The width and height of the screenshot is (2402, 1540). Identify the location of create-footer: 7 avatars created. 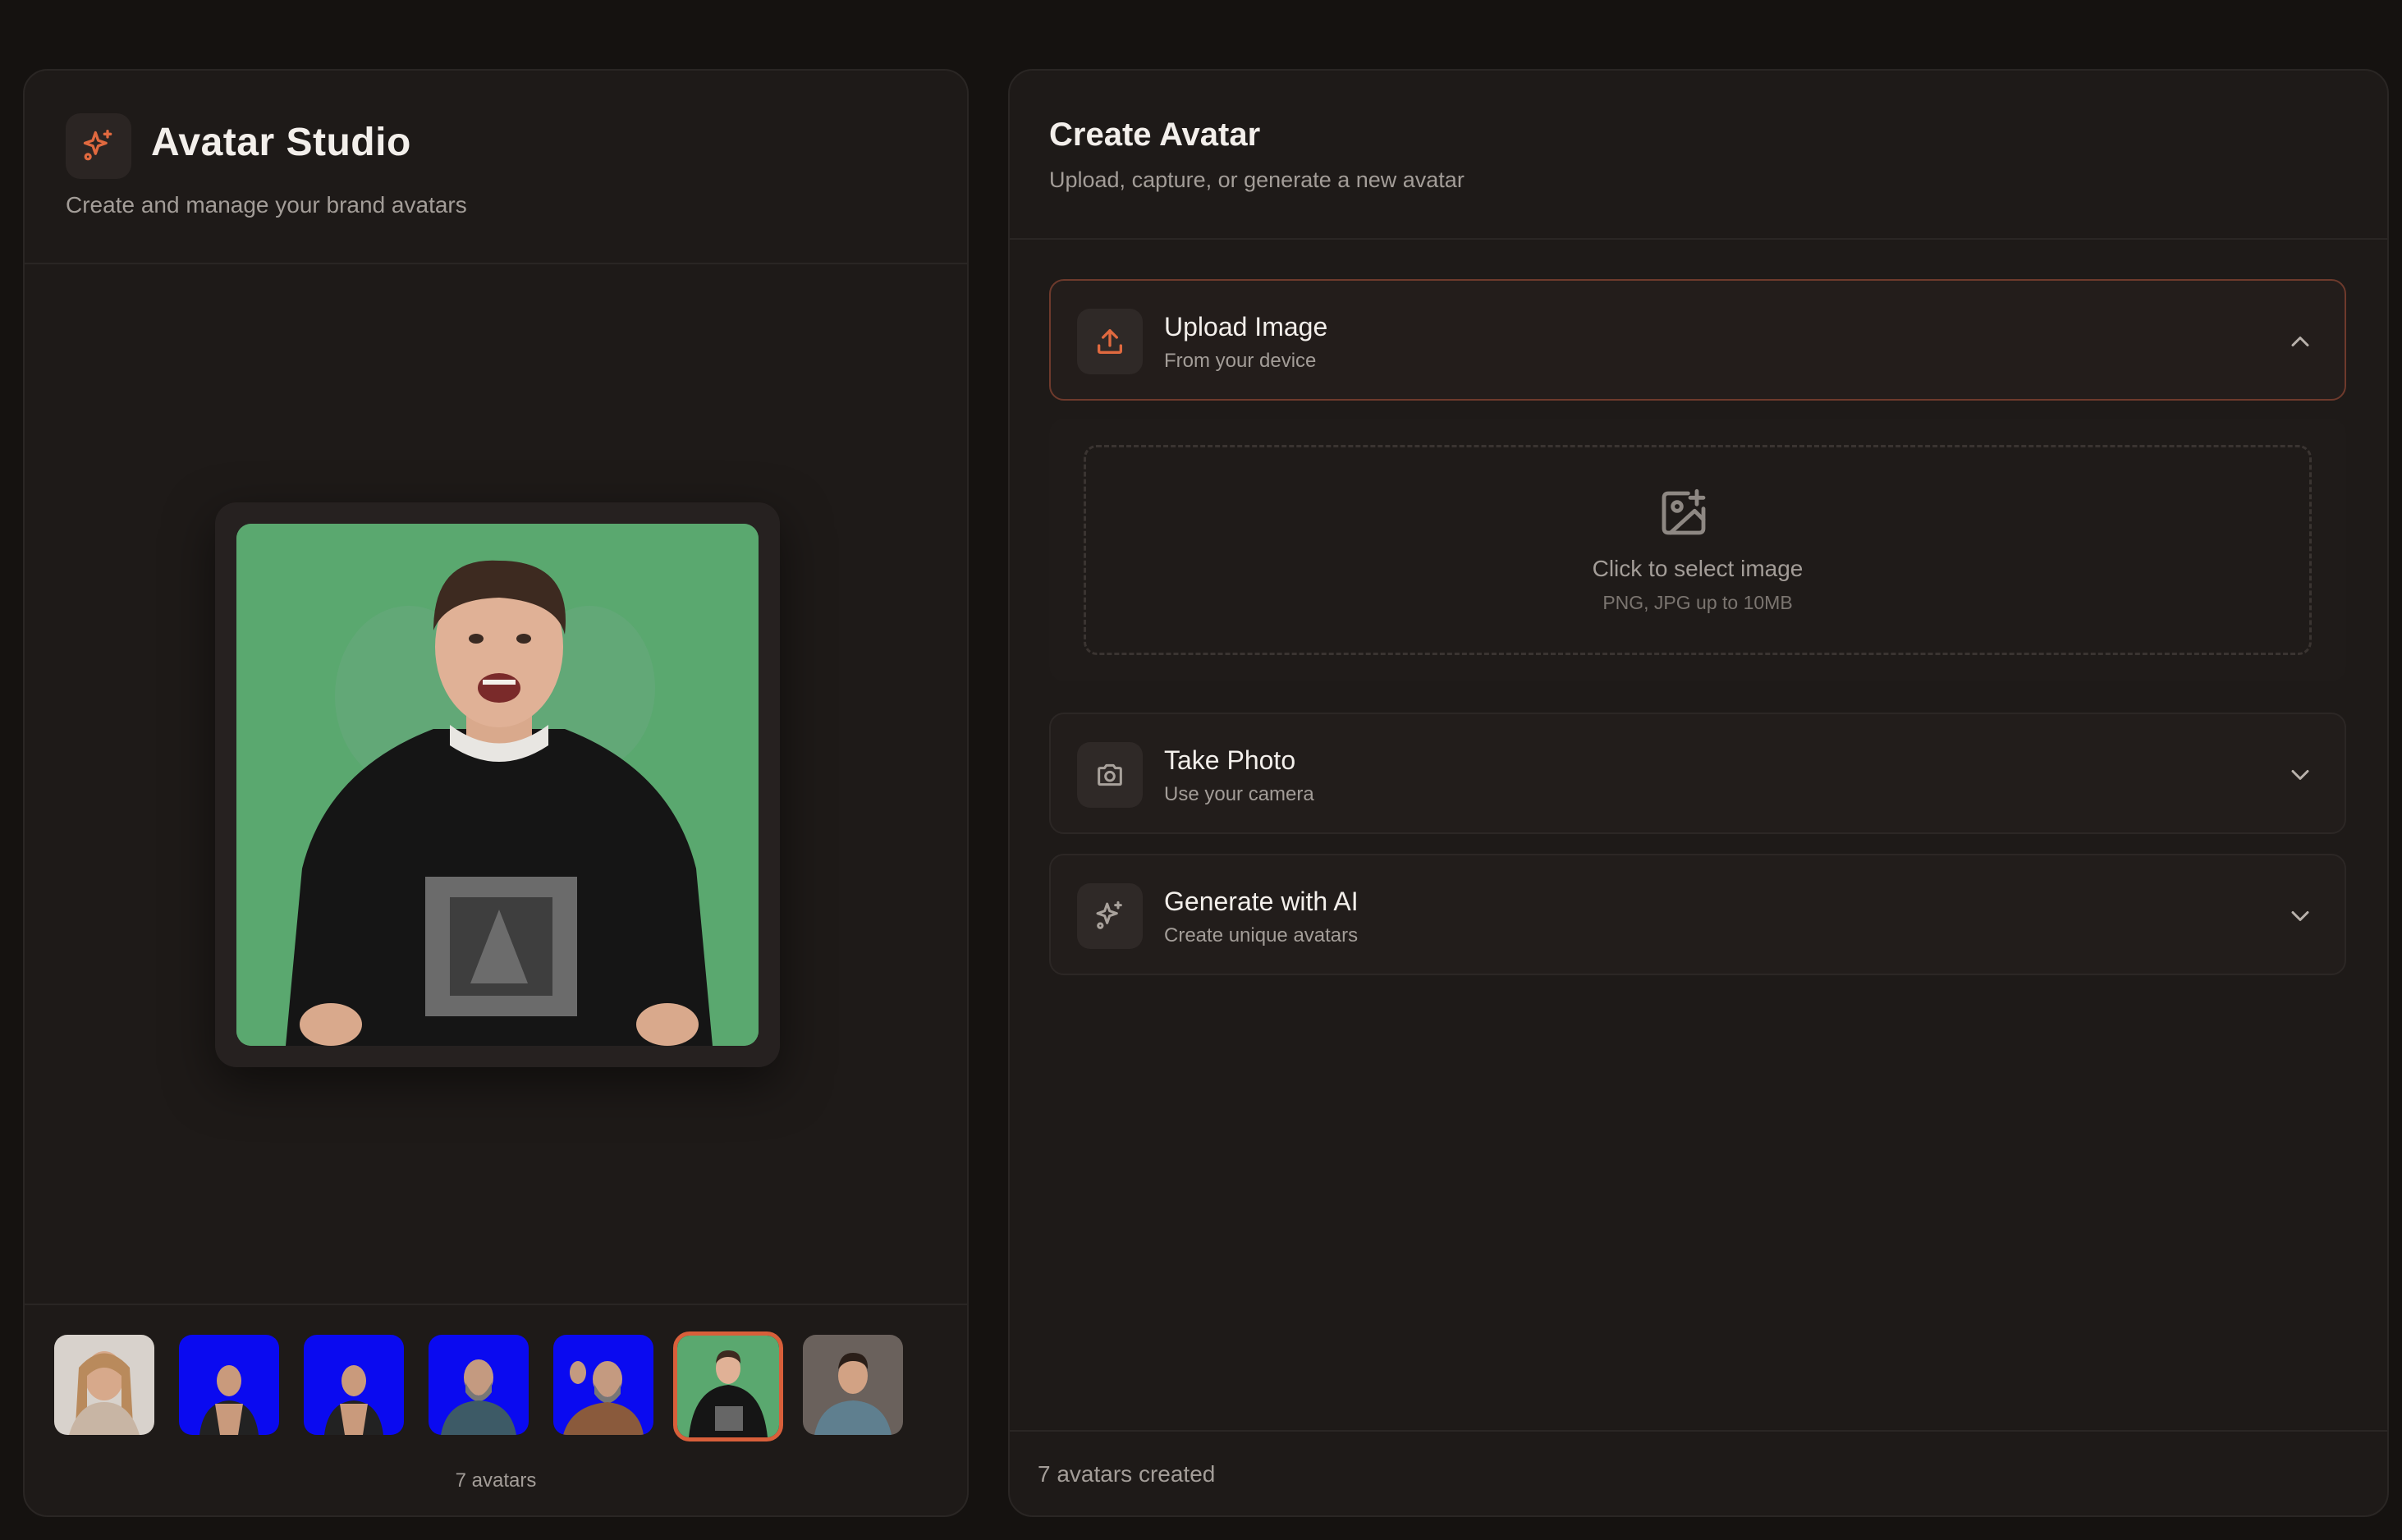
(1698, 1473).